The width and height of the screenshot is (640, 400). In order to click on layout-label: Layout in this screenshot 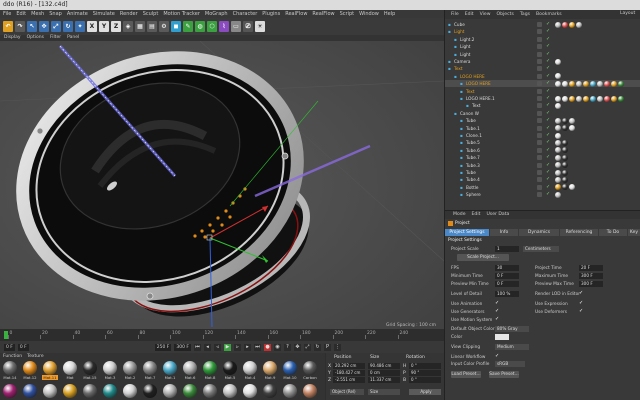, I will do `click(627, 13)`.